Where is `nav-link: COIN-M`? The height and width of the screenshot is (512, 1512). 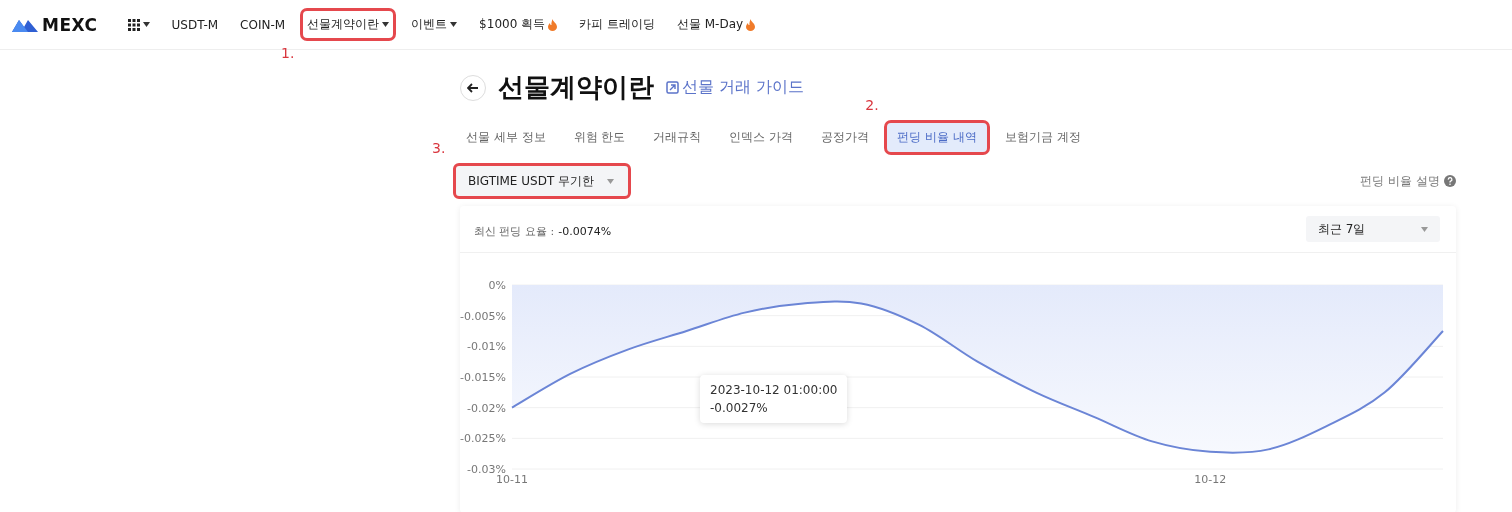 nav-link: COIN-M is located at coordinates (263, 24).